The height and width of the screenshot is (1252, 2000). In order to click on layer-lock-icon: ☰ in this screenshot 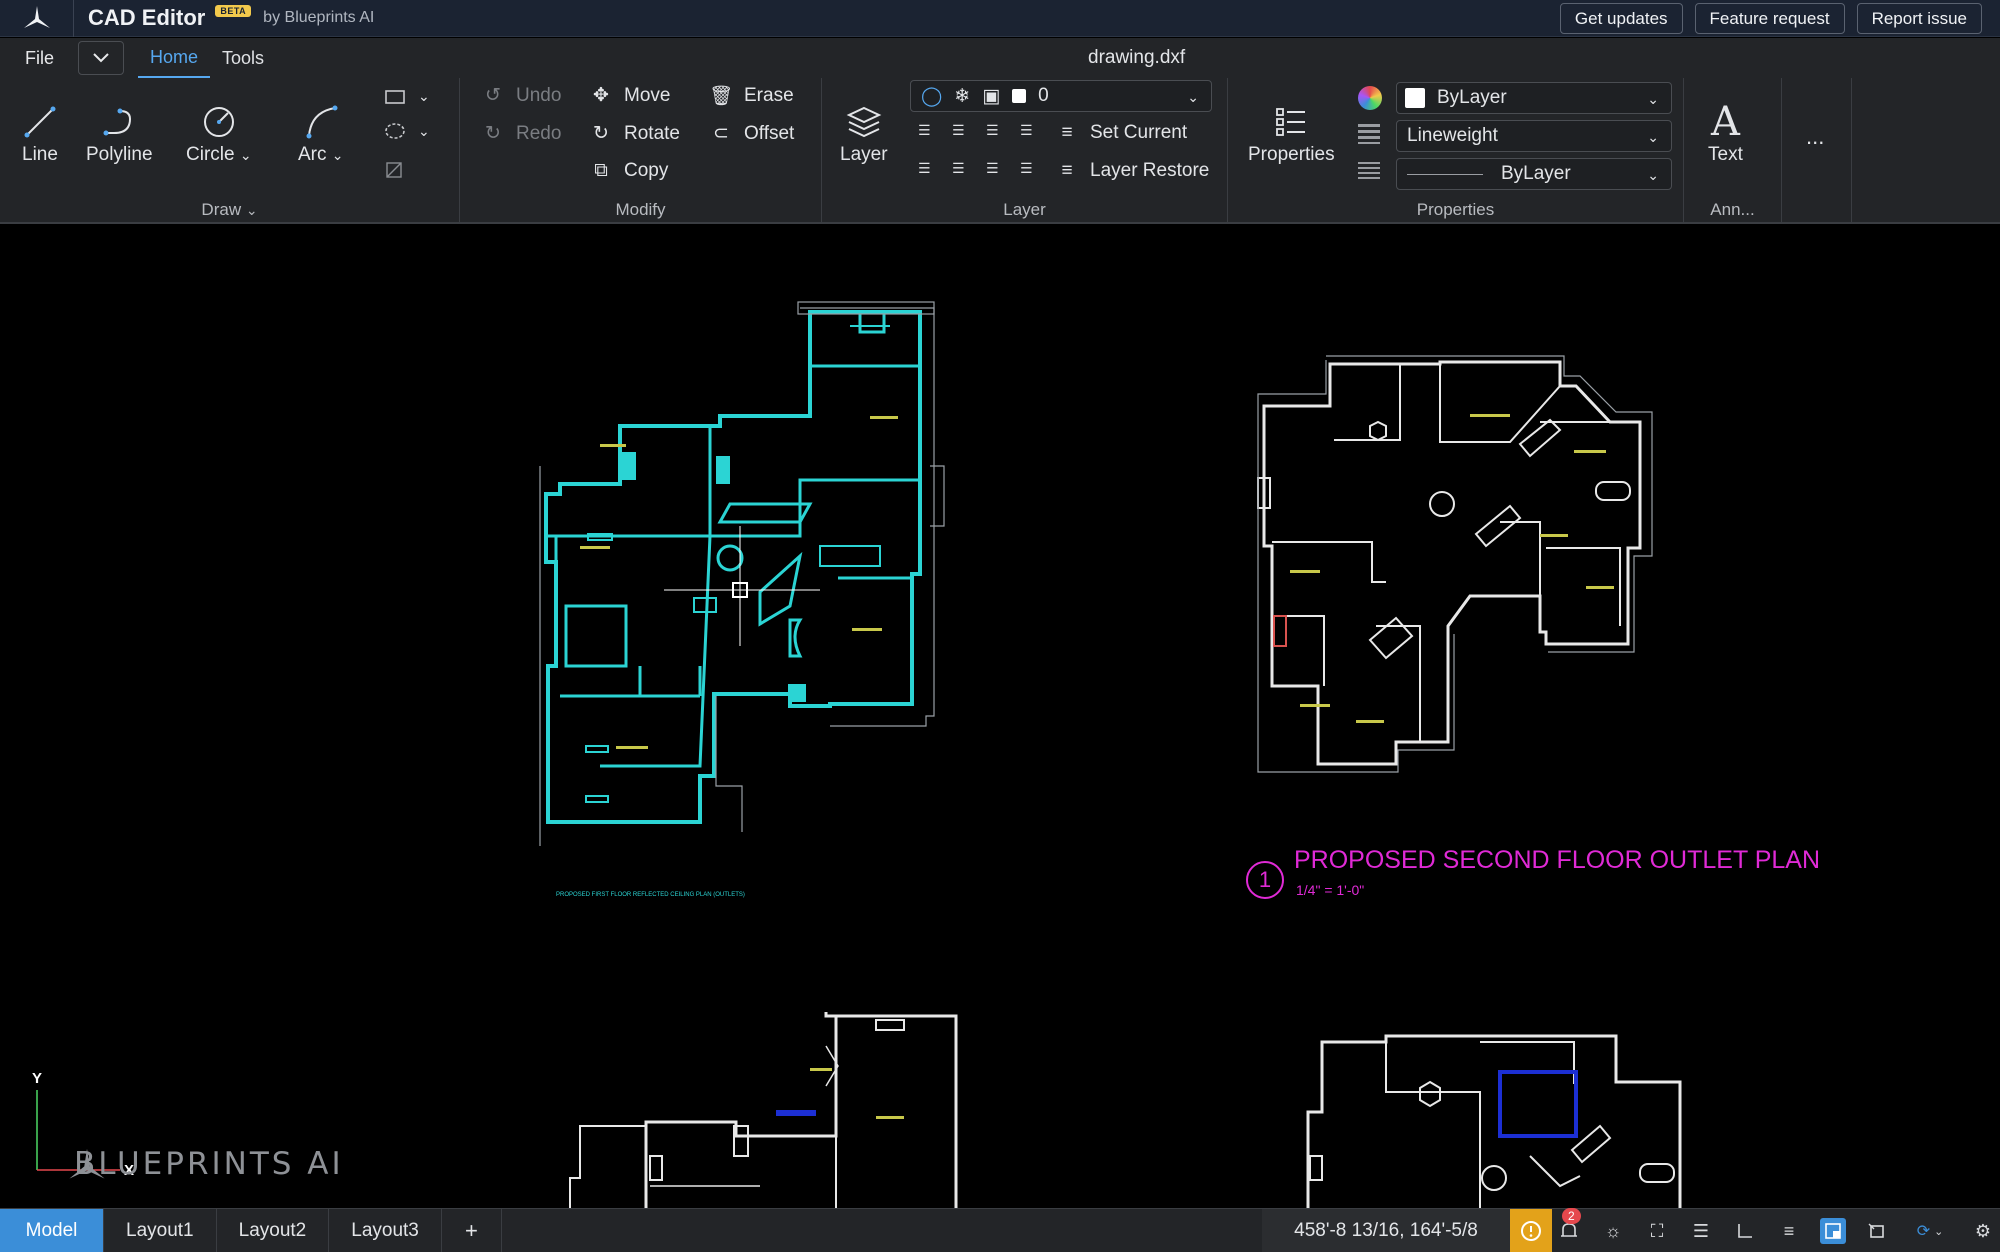, I will do `click(1003, 168)`.